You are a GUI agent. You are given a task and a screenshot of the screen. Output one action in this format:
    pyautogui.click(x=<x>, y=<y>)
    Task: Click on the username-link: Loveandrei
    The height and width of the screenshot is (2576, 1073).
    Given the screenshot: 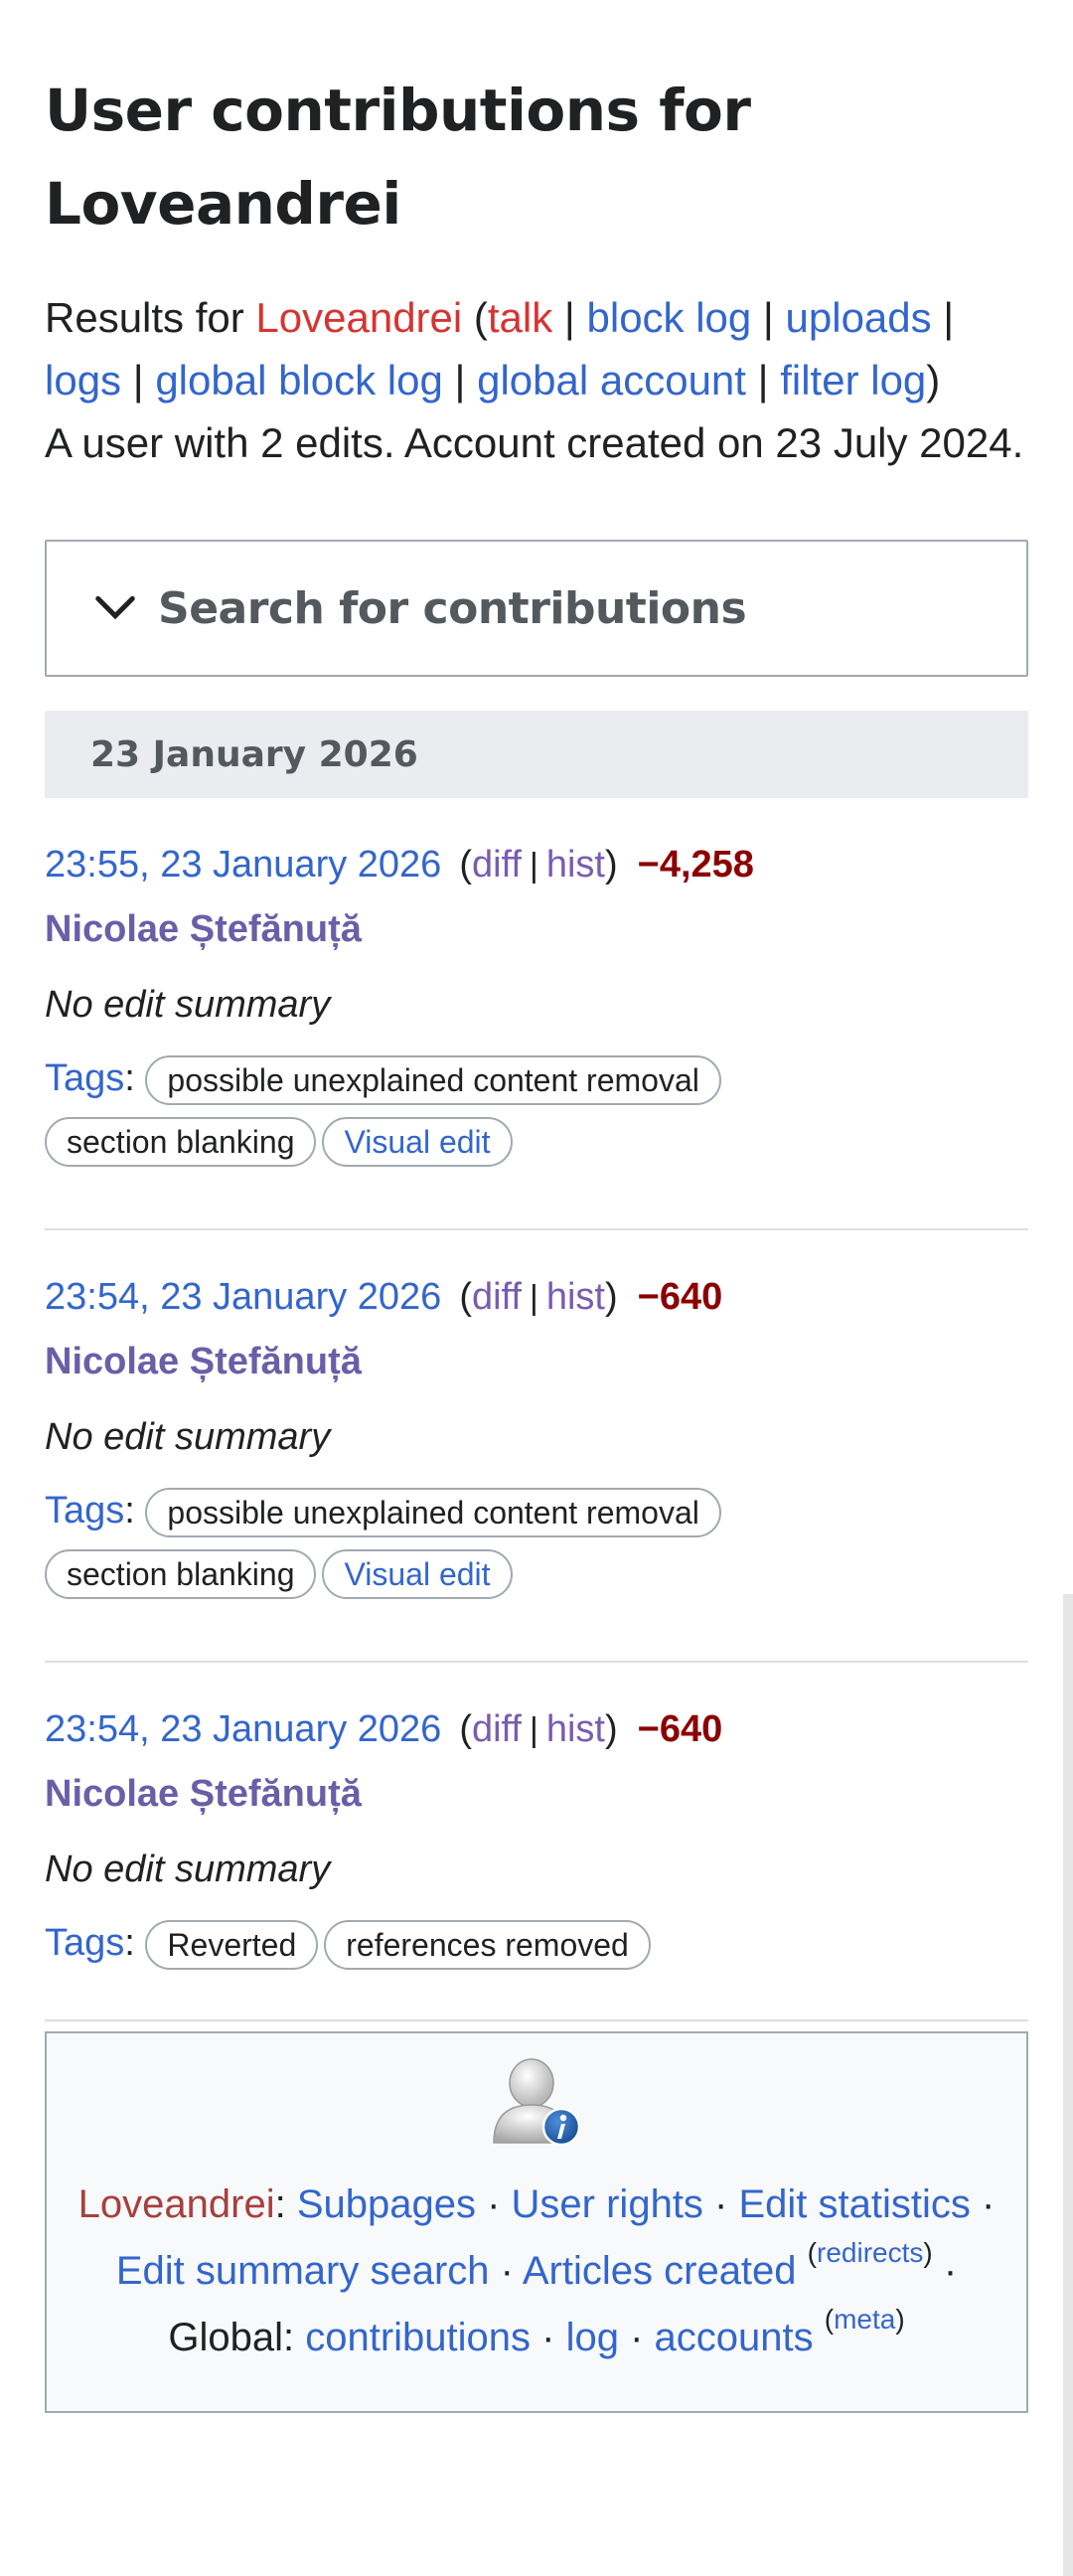 What is the action you would take?
    pyautogui.click(x=358, y=317)
    